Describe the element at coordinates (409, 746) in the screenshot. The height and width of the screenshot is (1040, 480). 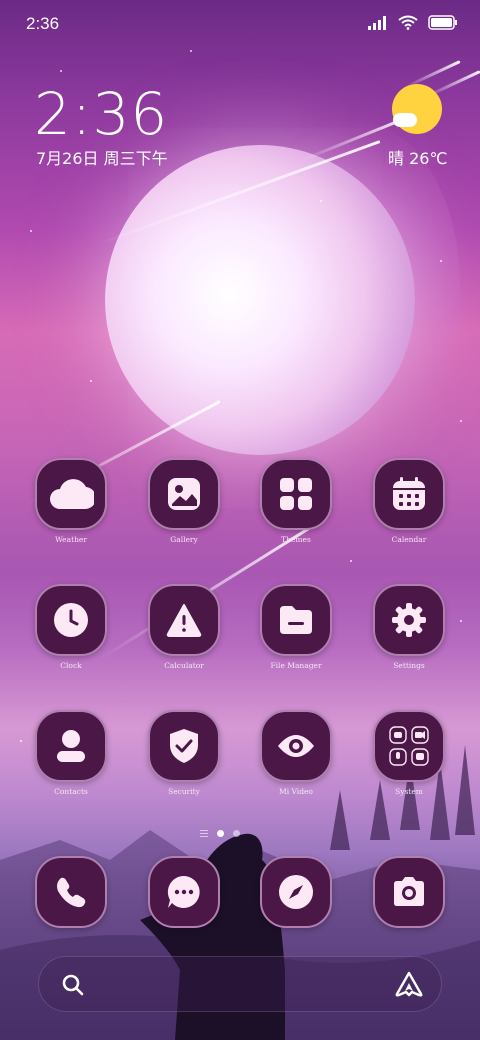
I see `system-folder-icon` at that location.